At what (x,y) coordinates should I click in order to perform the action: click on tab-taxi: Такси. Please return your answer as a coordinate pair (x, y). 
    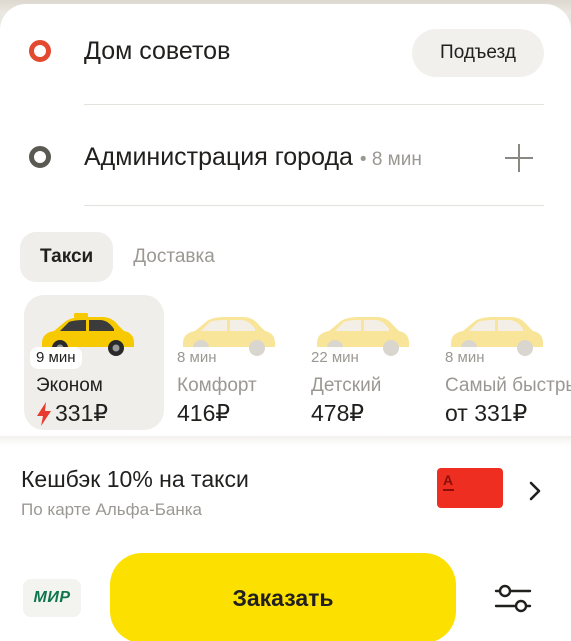
    Looking at the image, I should click on (67, 257).